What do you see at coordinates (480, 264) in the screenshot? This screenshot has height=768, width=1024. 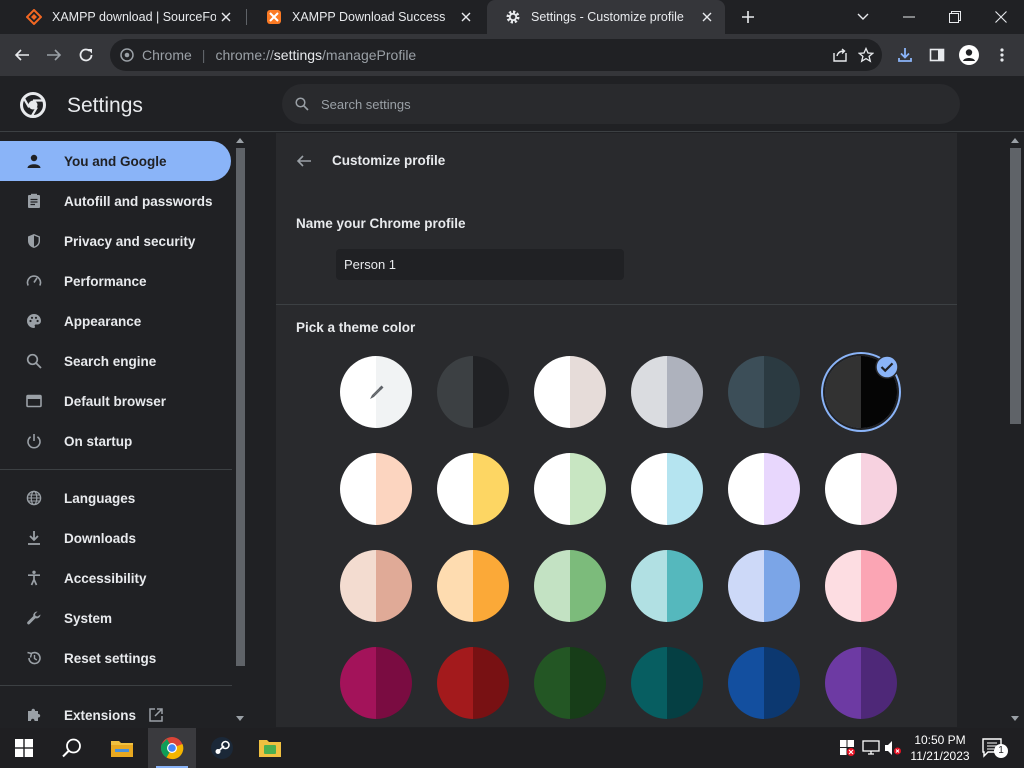 I see `profile-name-input` at bounding box center [480, 264].